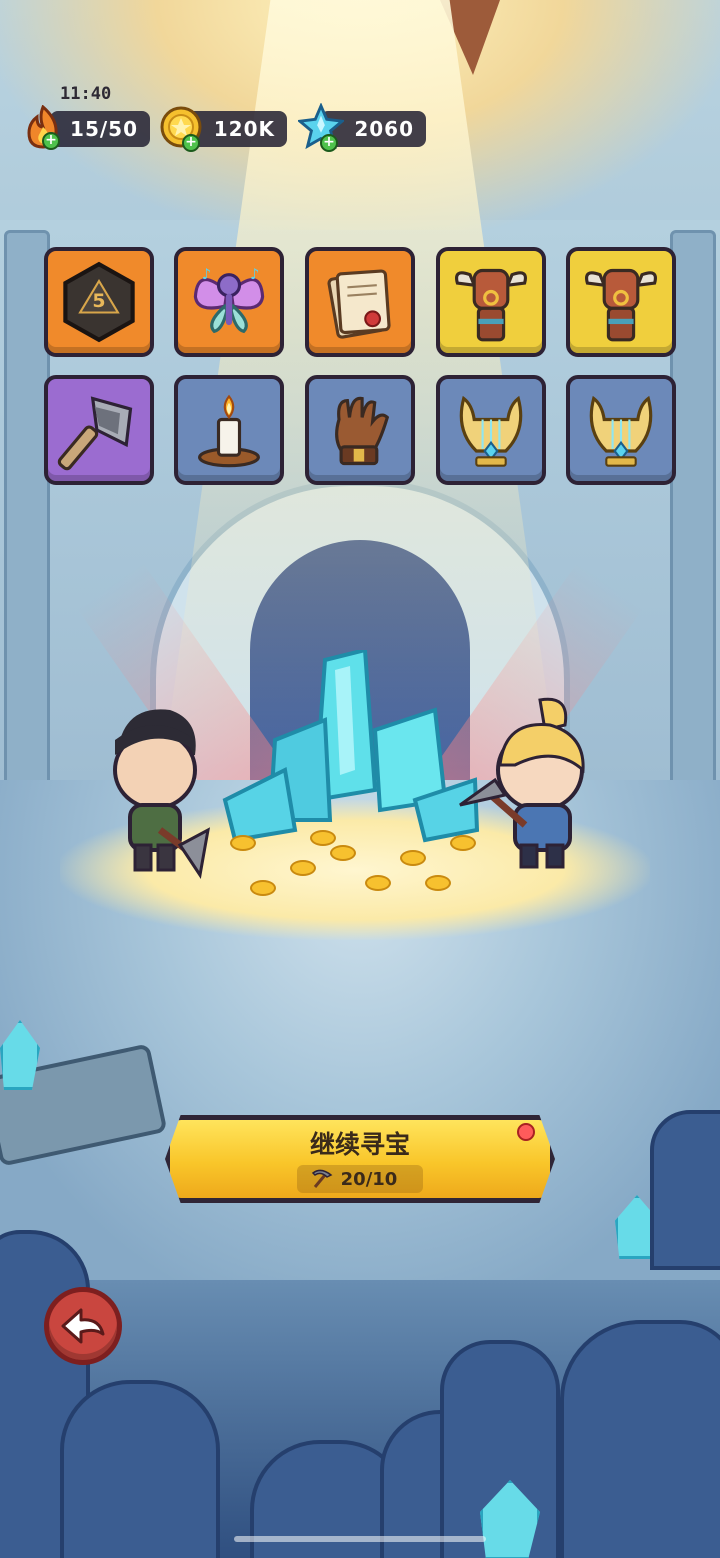  I want to click on gold-coin-icon: +, so click(181, 128).